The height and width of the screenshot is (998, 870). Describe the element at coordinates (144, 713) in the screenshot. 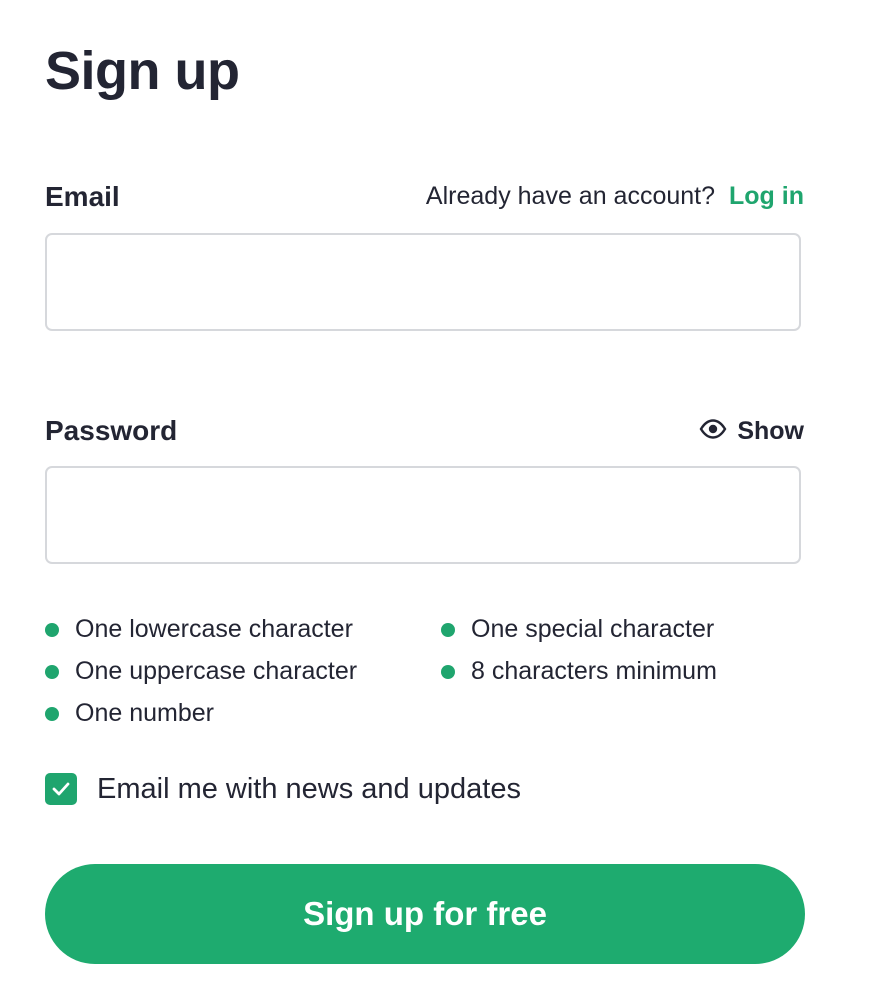

I see `rule-text: One number` at that location.